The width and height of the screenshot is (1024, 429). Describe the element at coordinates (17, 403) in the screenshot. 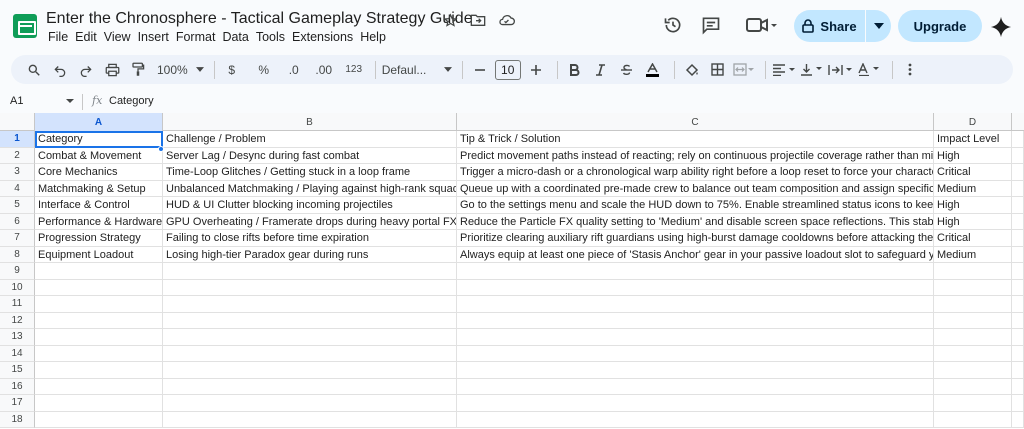

I see `row-header: 17` at that location.